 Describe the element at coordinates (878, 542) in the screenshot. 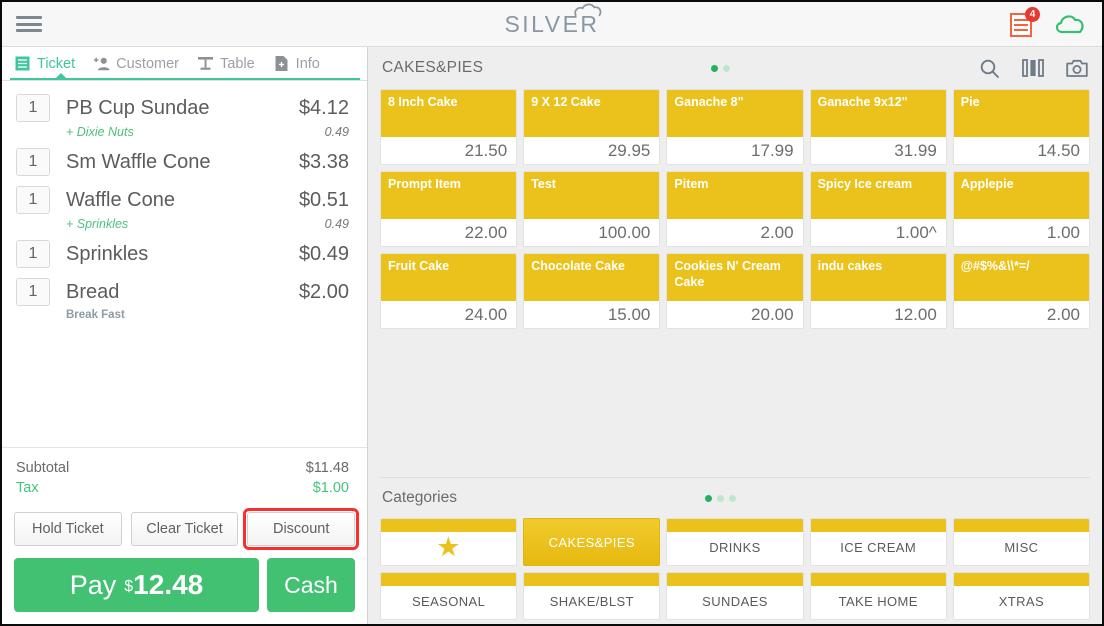

I see `category-ice-cream: ICE CREAM` at that location.